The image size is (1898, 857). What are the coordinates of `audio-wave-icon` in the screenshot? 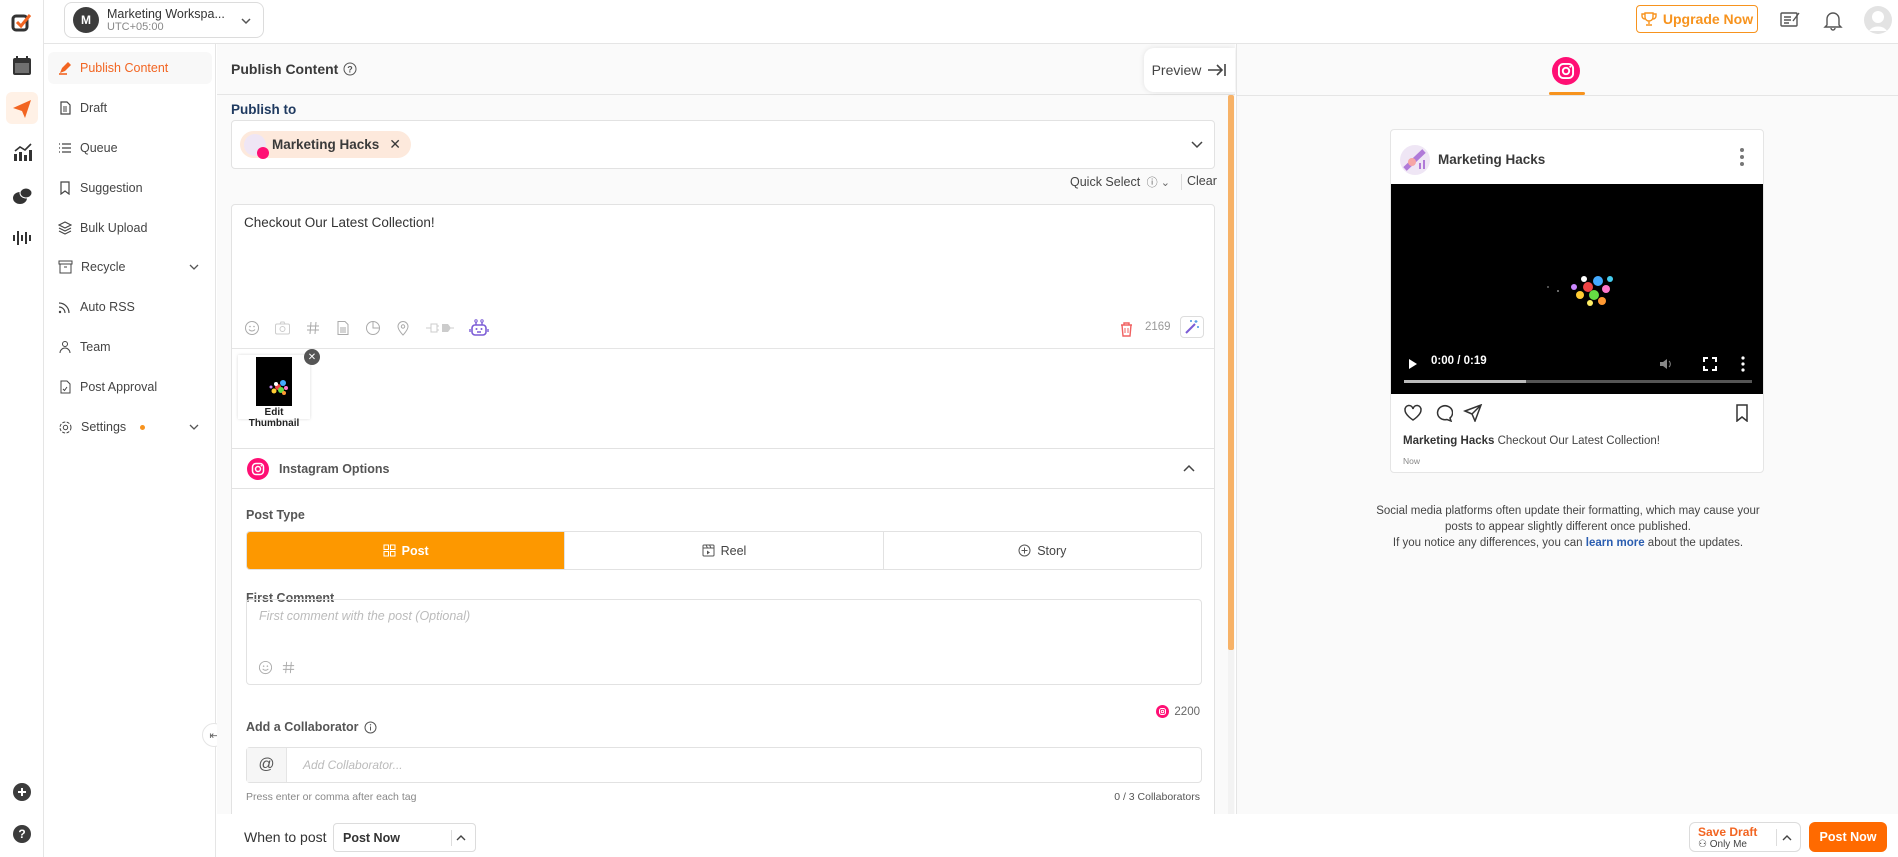 It's located at (22, 238).